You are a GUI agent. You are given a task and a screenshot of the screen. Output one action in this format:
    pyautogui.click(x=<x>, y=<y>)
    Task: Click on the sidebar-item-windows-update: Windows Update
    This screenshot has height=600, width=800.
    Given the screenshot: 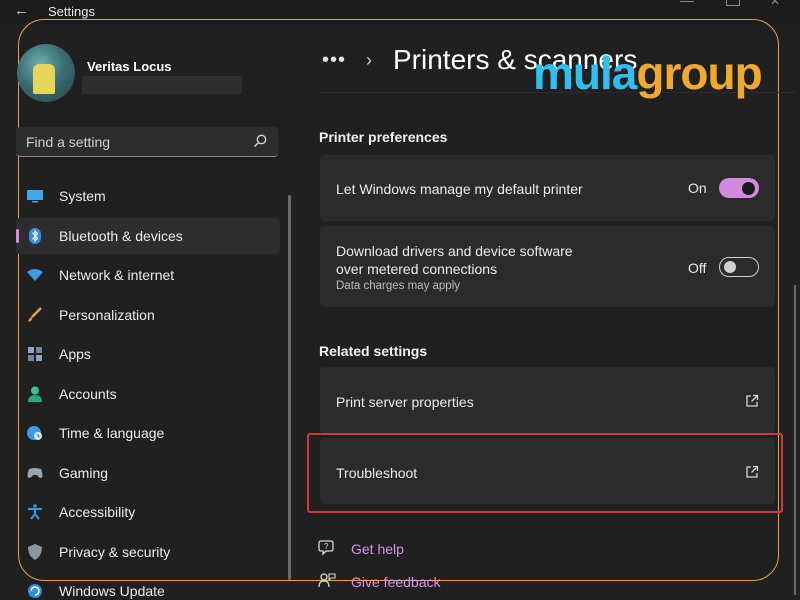 What is the action you would take?
    pyautogui.click(x=148, y=586)
    